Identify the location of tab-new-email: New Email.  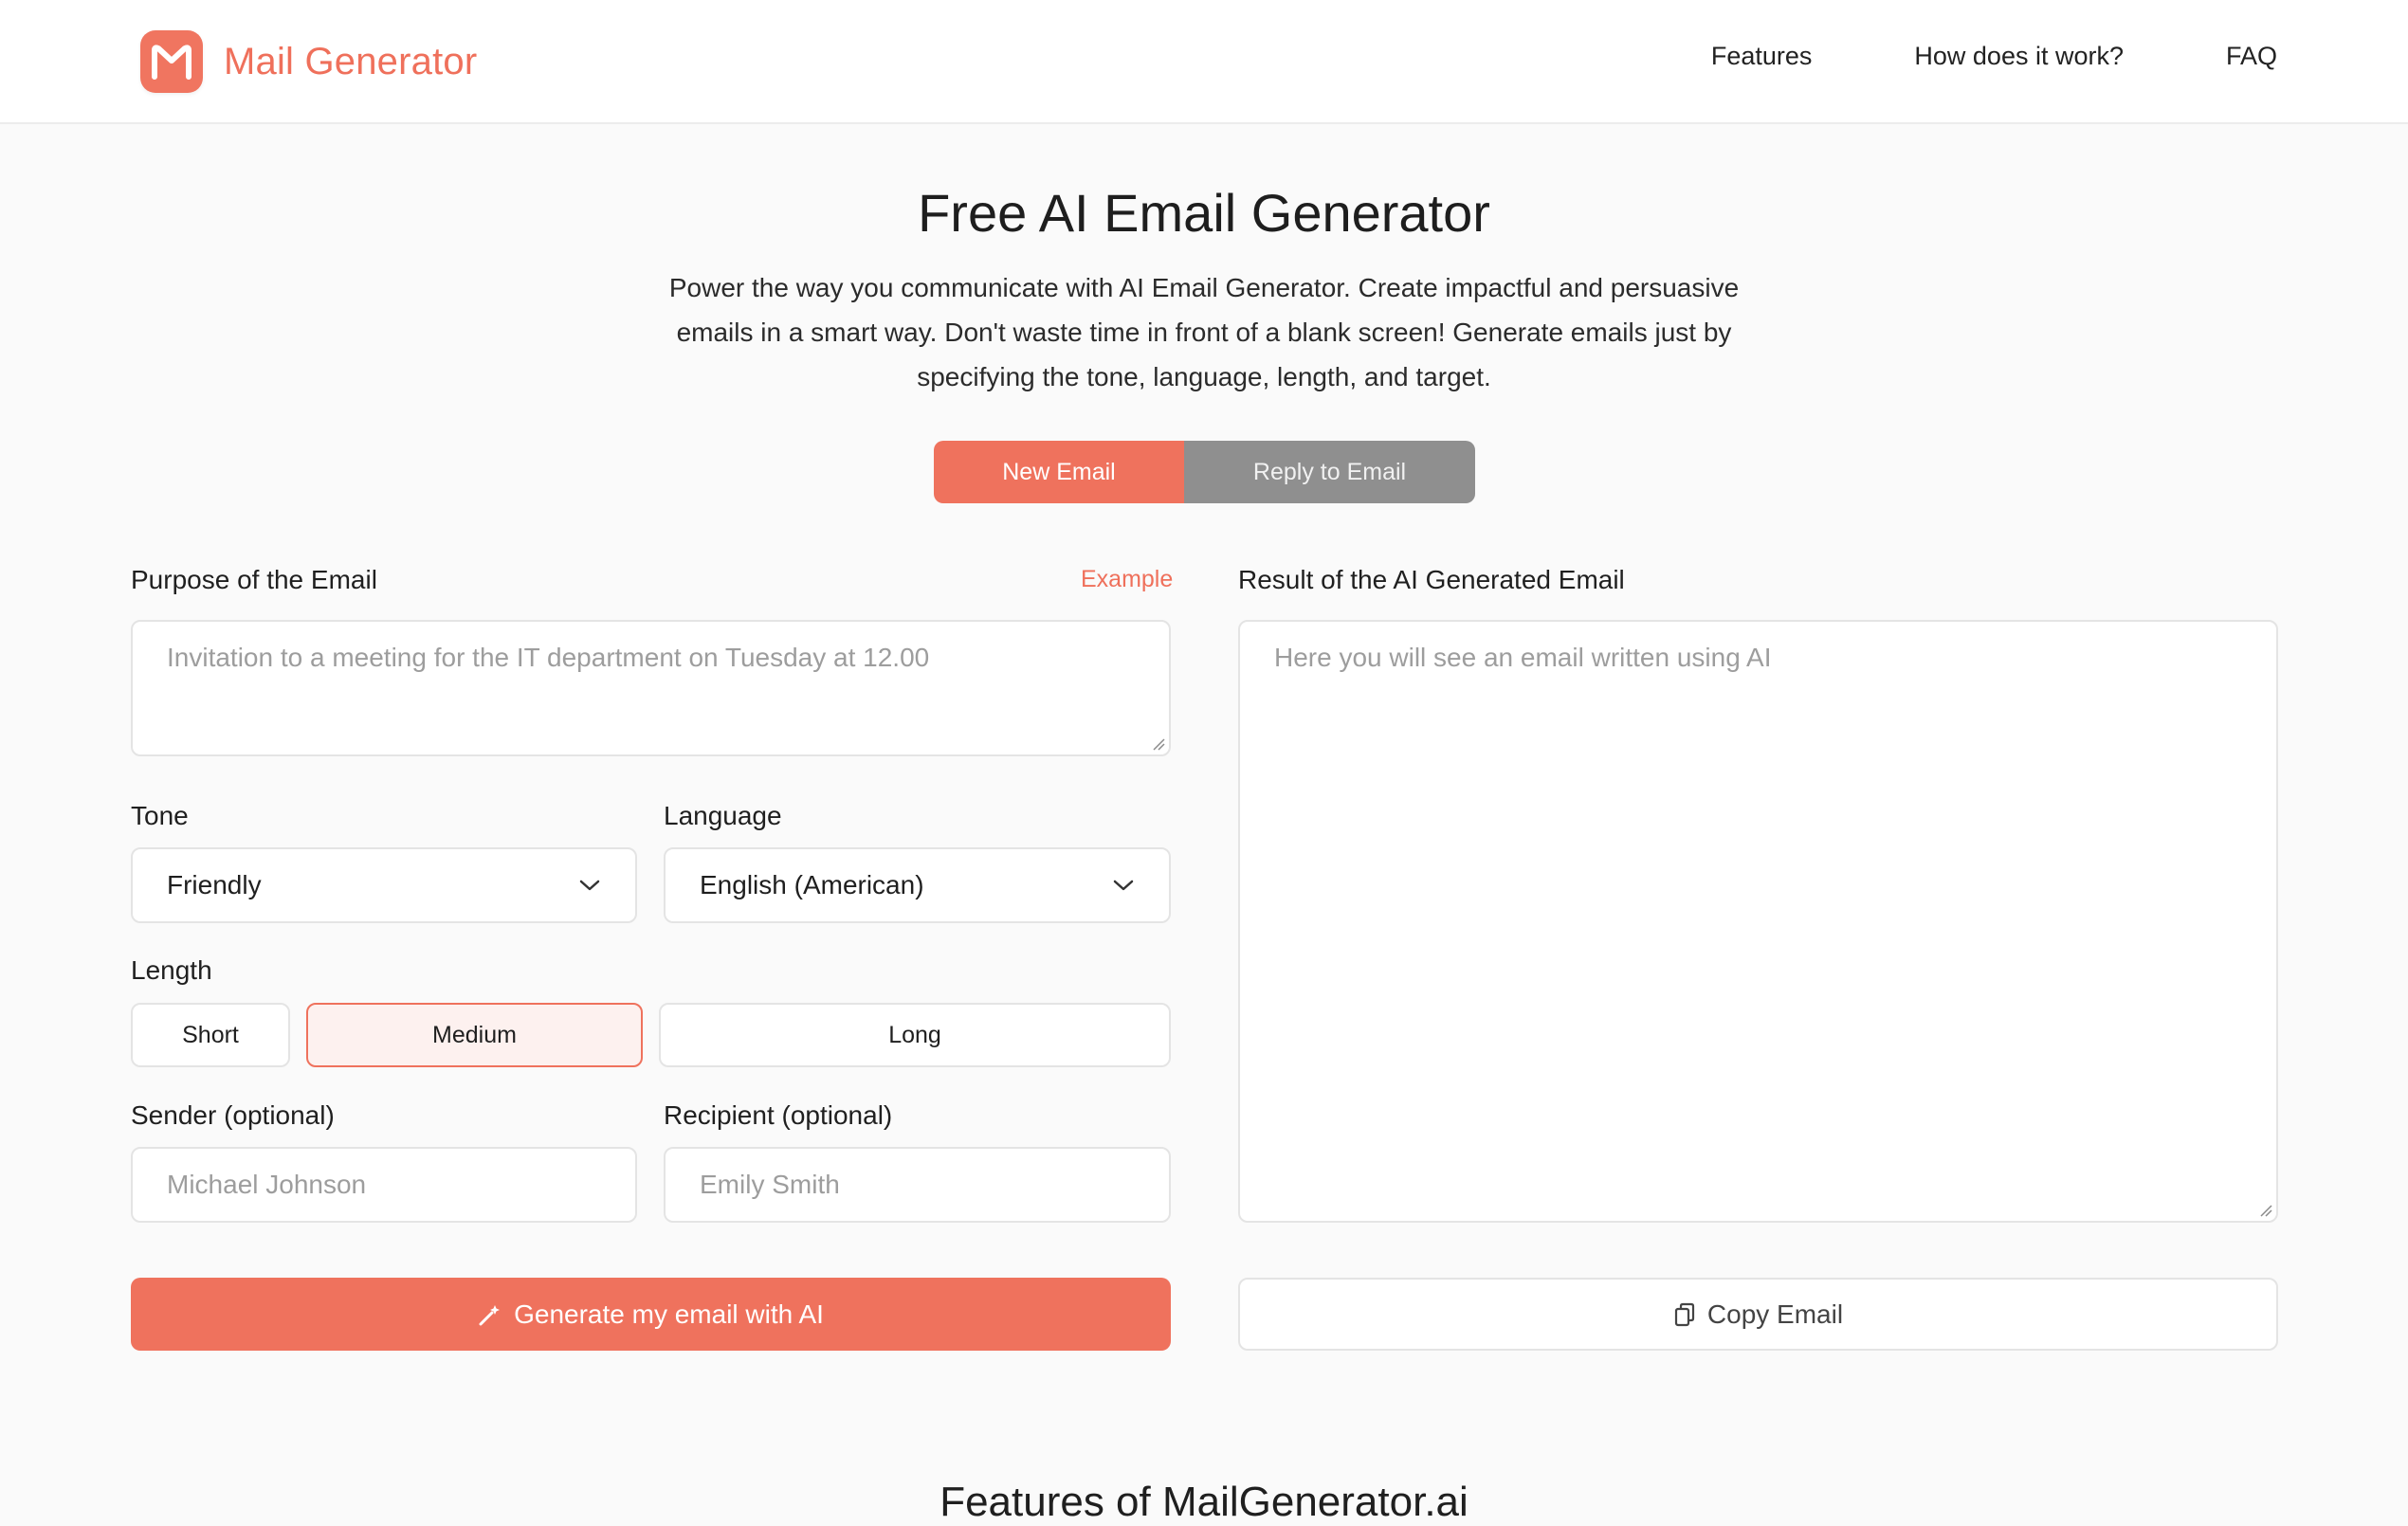
(1059, 472).